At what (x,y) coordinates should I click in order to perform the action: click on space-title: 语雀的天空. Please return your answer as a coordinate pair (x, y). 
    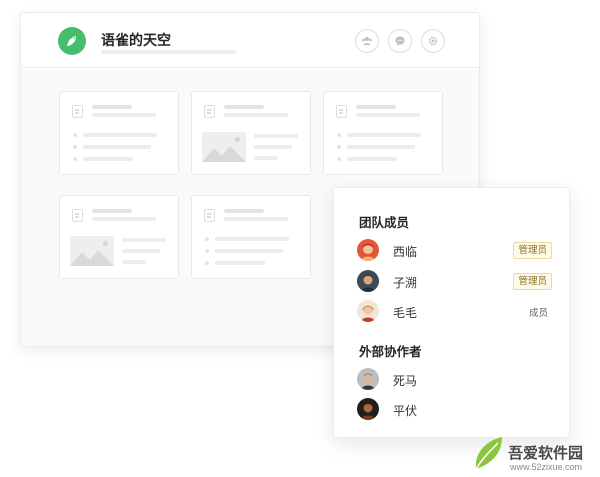
    Looking at the image, I should click on (136, 40).